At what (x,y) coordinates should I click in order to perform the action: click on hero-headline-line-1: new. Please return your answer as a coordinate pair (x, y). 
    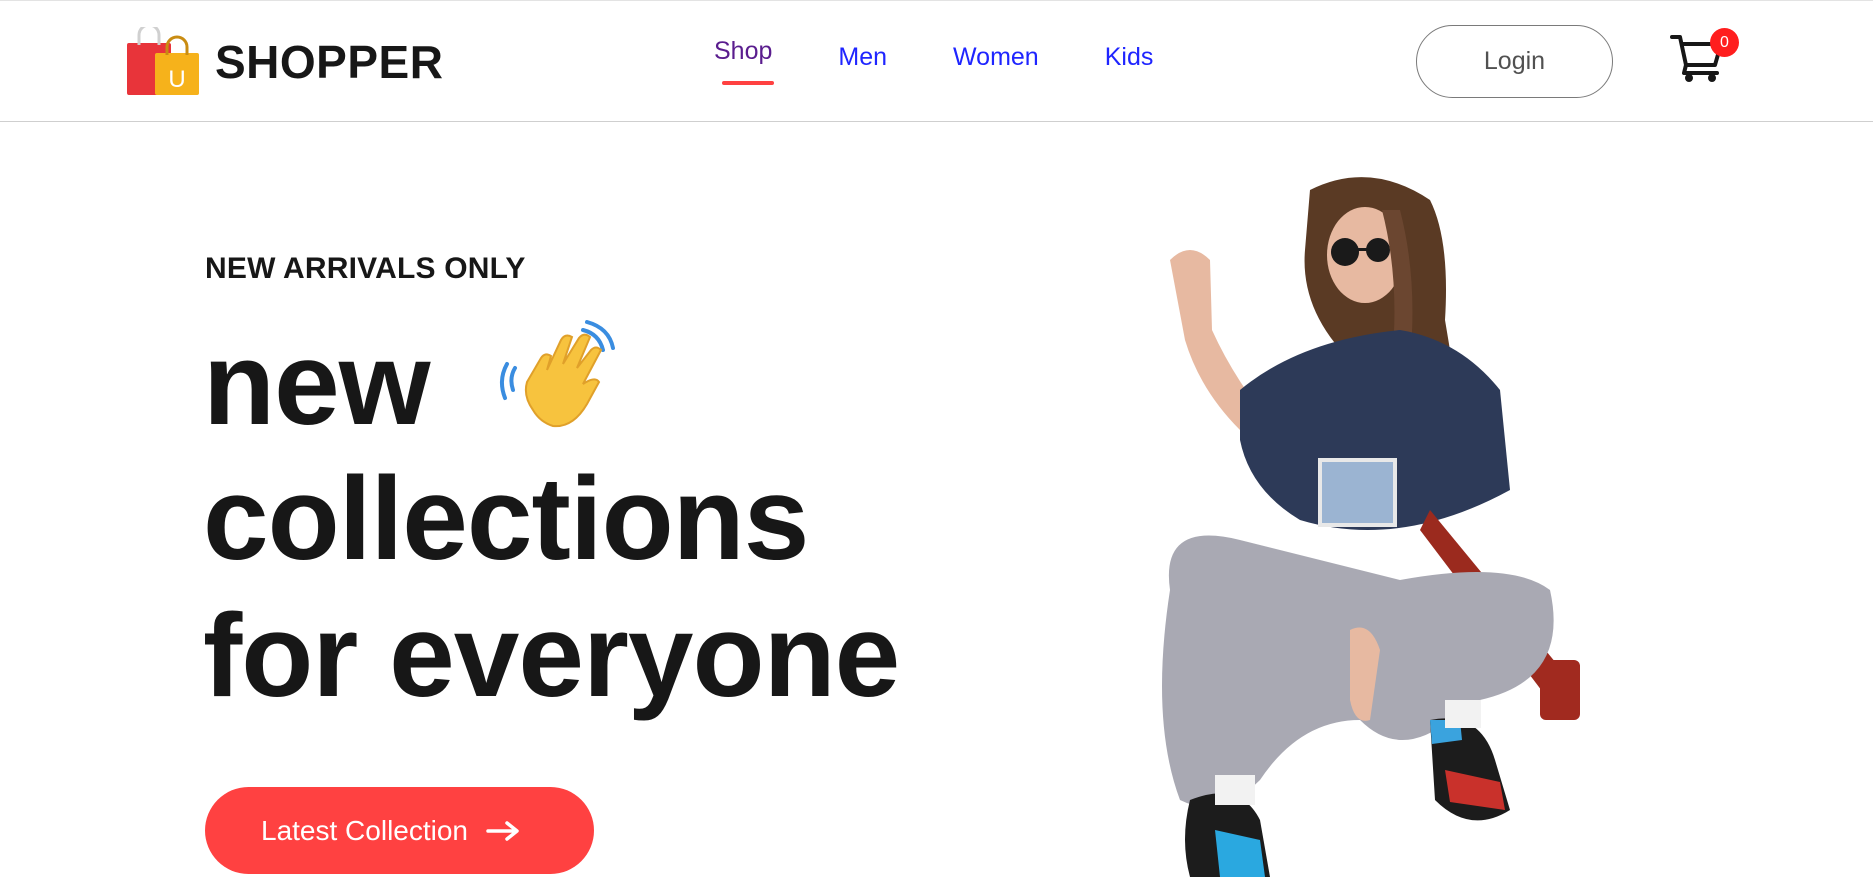
    Looking at the image, I should click on (316, 384).